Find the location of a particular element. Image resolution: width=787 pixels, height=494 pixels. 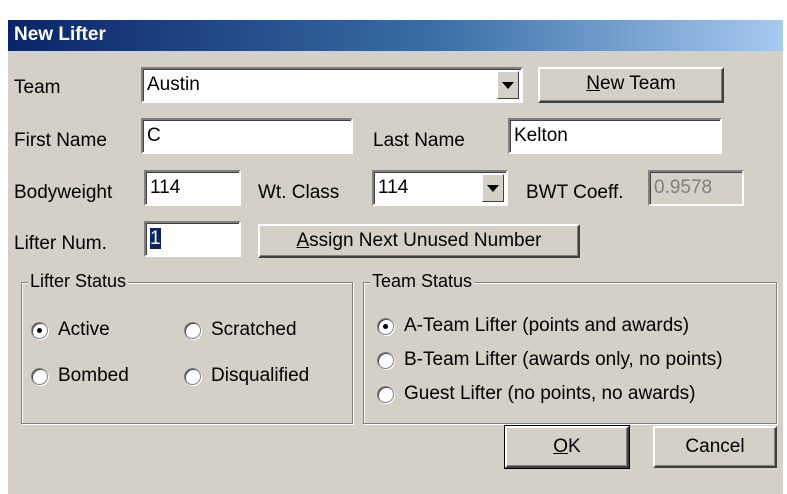

ok-button: OK is located at coordinates (567, 447).